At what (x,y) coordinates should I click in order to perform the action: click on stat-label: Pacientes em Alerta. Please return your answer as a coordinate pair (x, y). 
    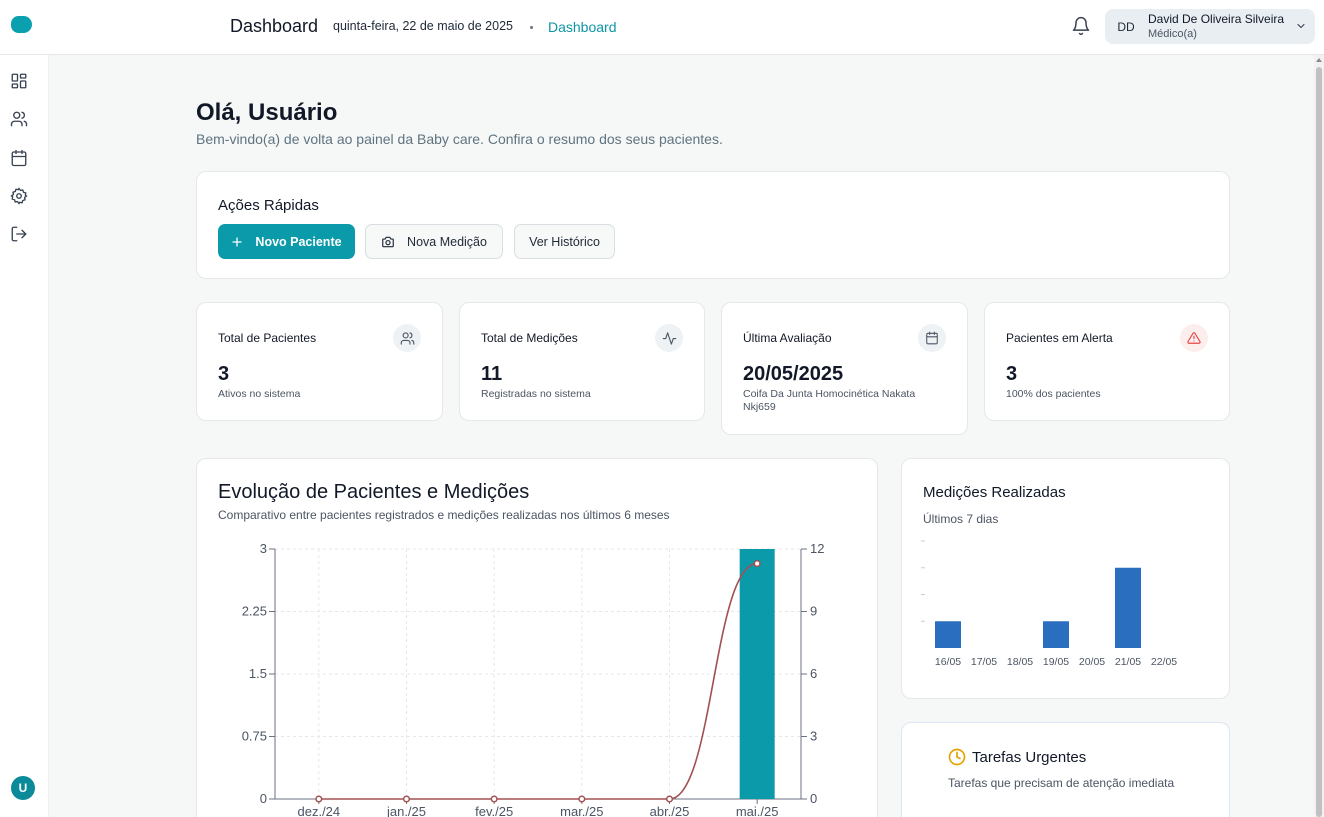
    Looking at the image, I should click on (1059, 338).